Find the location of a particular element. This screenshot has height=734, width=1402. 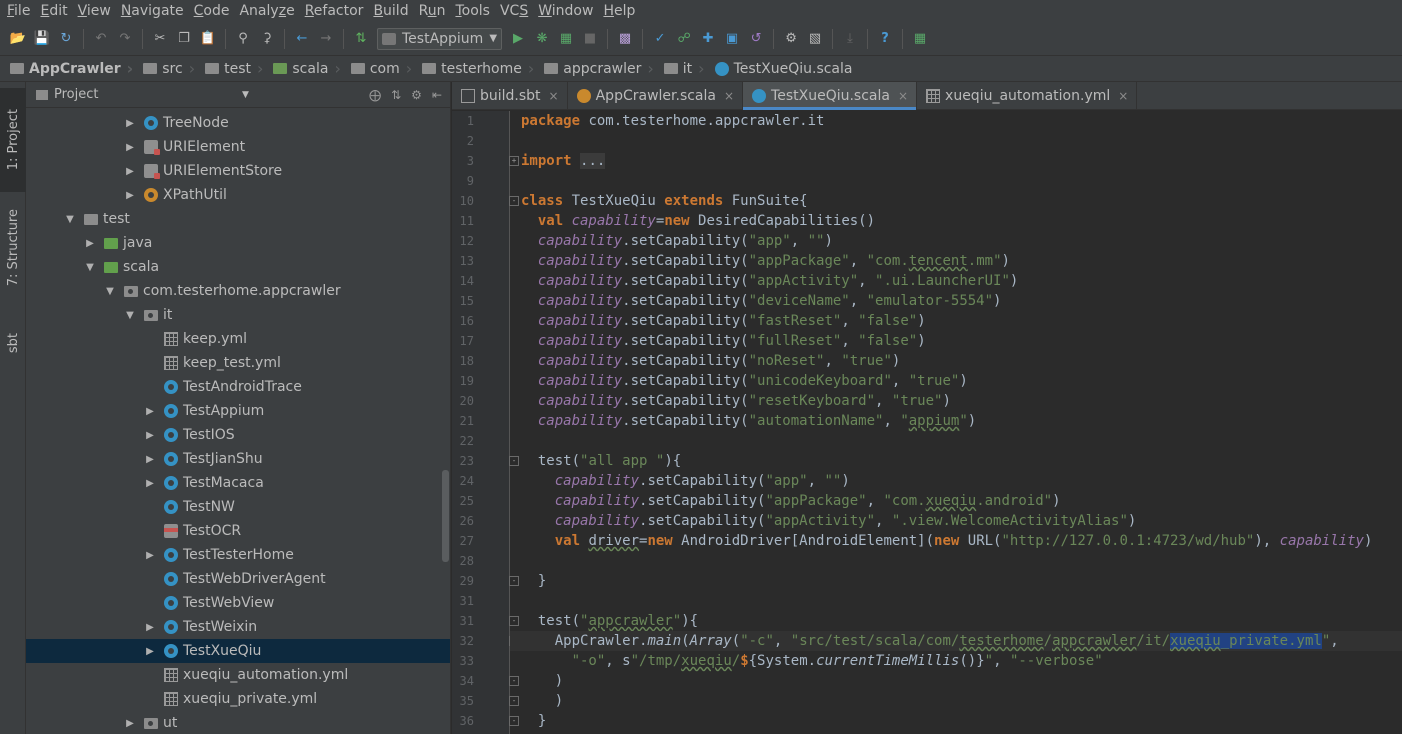

code-line: ) is located at coordinates (542, 701).